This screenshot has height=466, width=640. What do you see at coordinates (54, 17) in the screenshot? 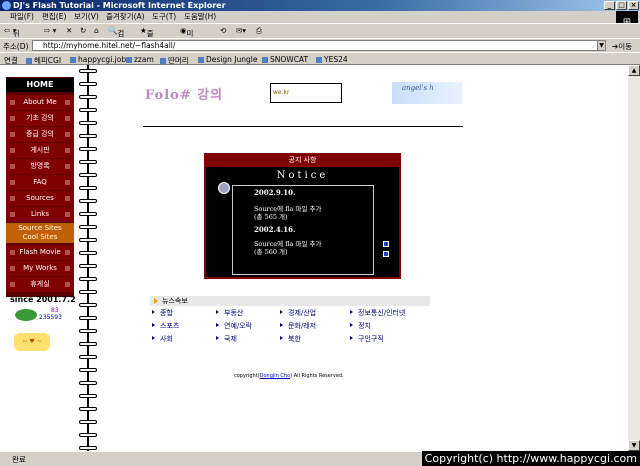
I see `menu-edit: 편집(E)` at bounding box center [54, 17].